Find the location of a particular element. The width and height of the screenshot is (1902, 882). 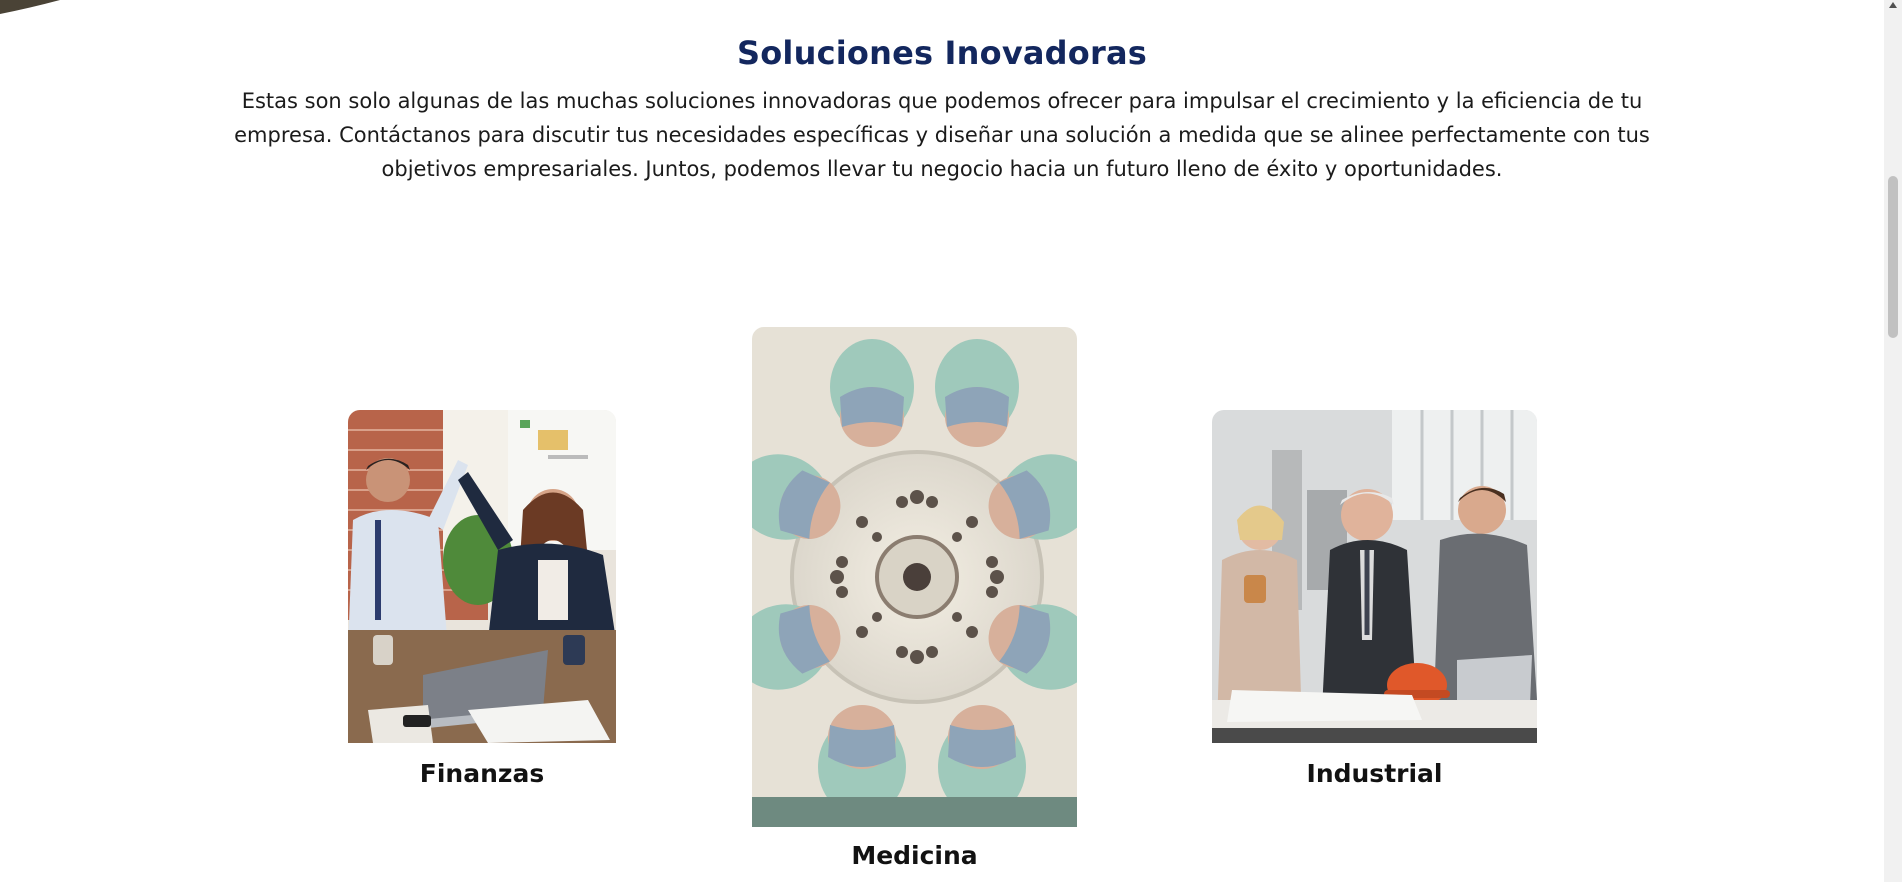

scroll-up-arrow-icon is located at coordinates (1893, 5).